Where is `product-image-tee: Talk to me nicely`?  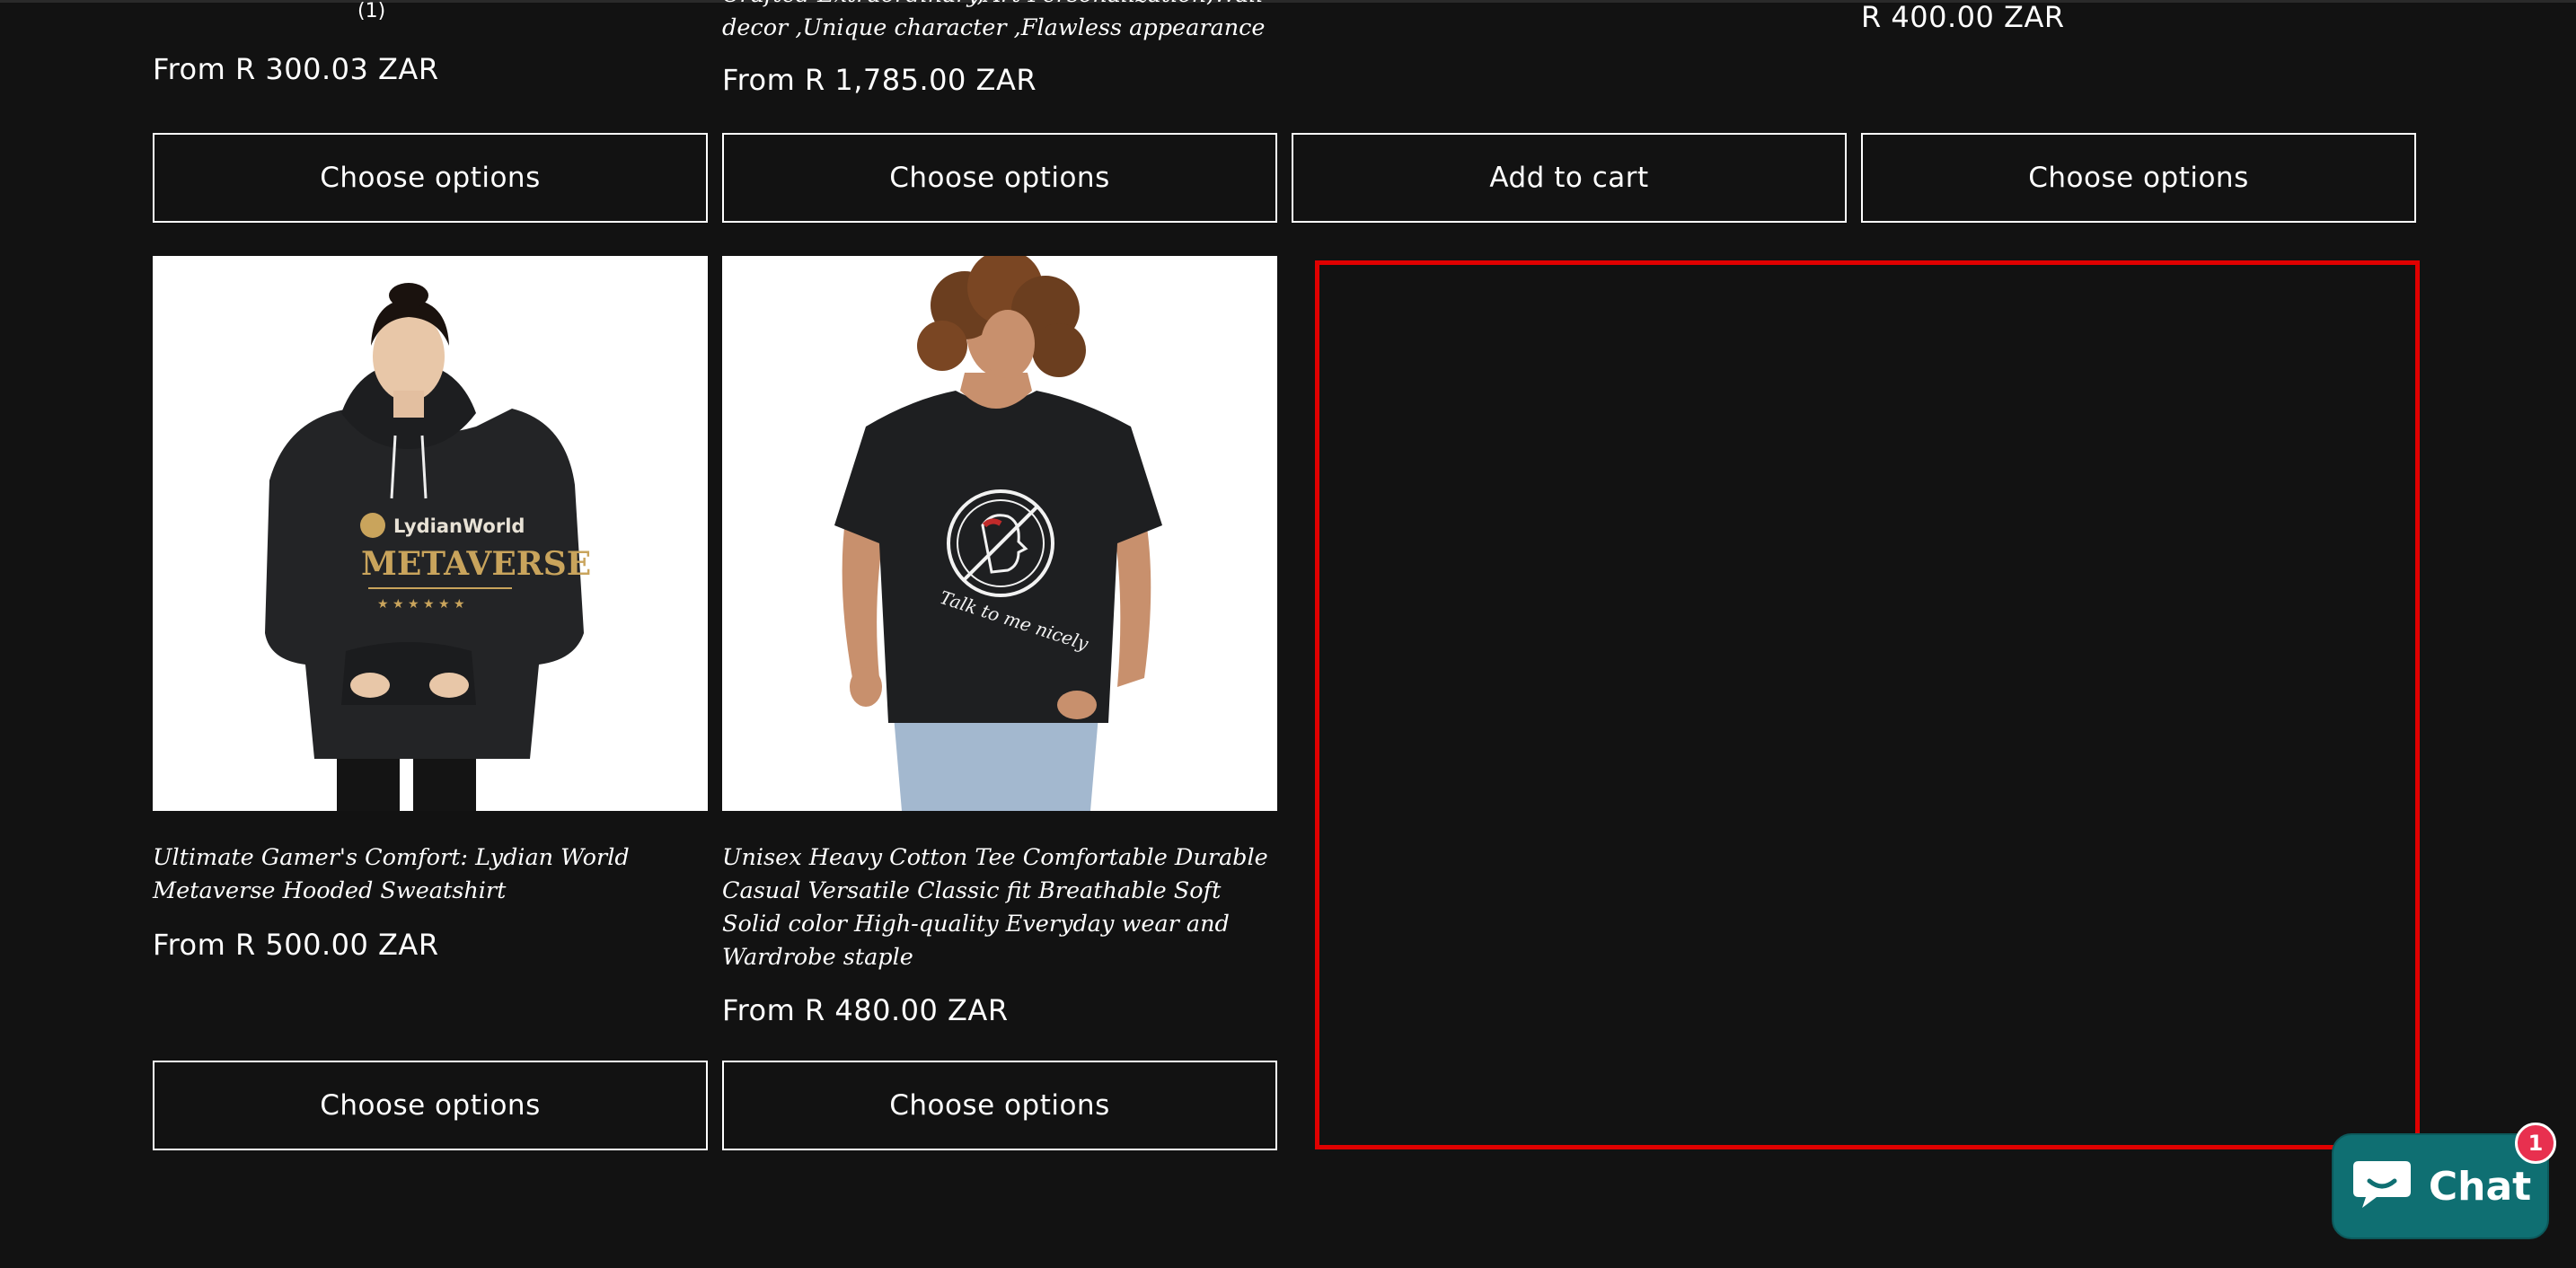
product-image-tee: Talk to me nicely is located at coordinates (999, 533).